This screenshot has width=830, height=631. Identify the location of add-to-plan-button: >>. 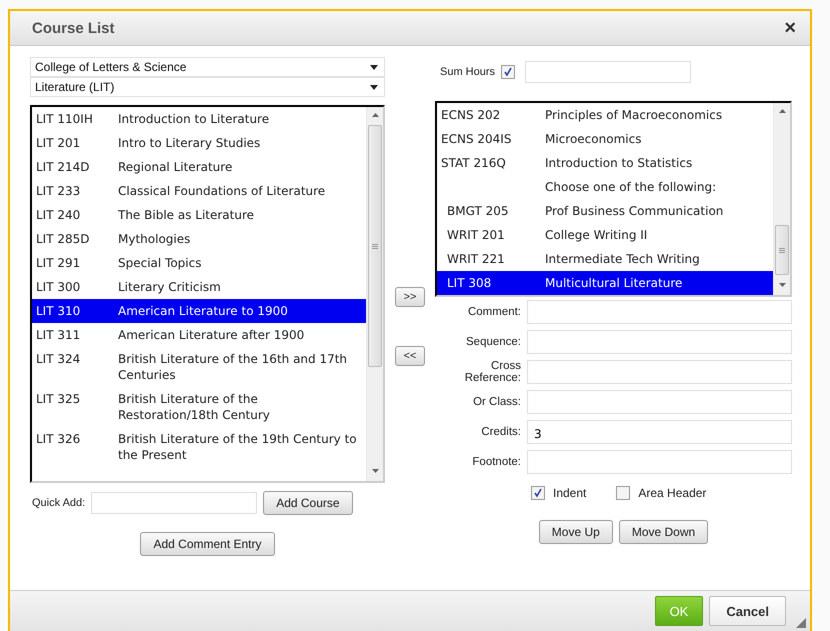
(410, 297).